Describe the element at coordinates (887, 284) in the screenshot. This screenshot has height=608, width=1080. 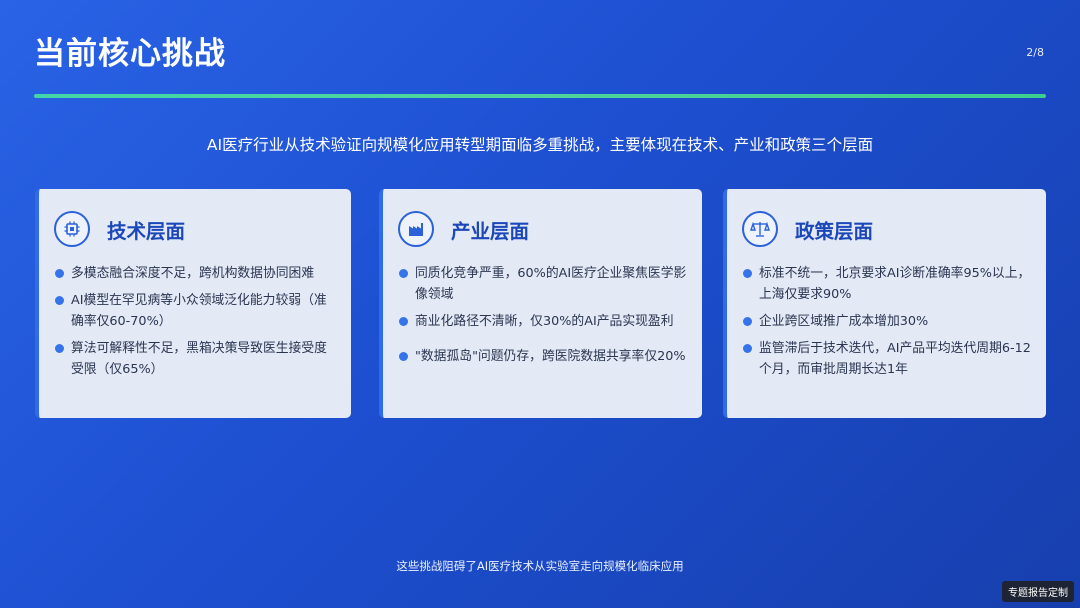
I see `list-item: 标准不统一，北京要求AI诊断准确率95%以上，上海仅要求90%` at that location.